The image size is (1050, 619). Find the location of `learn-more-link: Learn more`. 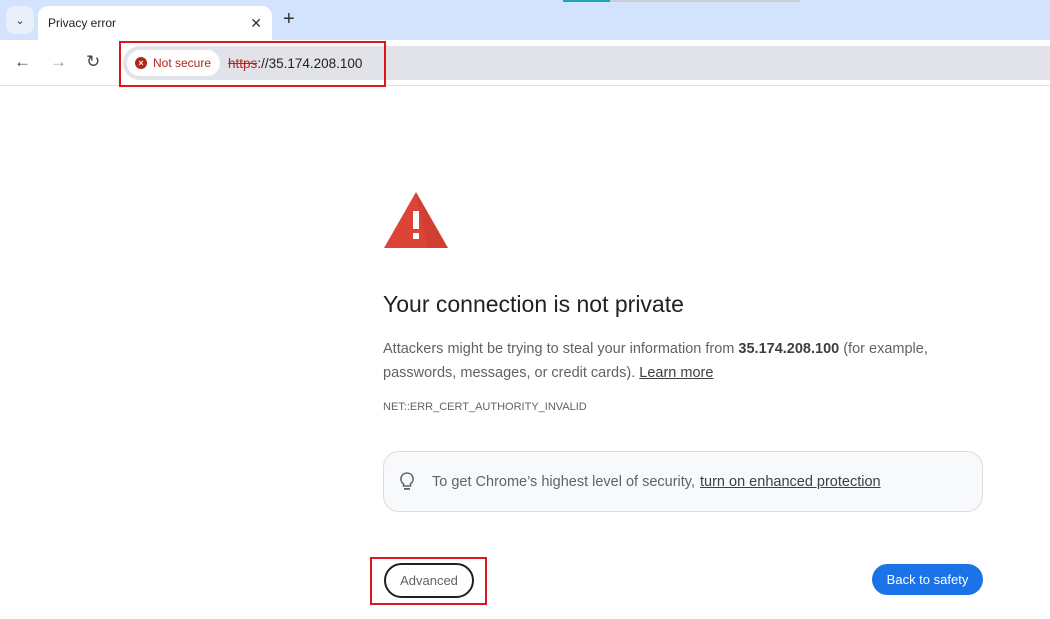

learn-more-link: Learn more is located at coordinates (676, 373).